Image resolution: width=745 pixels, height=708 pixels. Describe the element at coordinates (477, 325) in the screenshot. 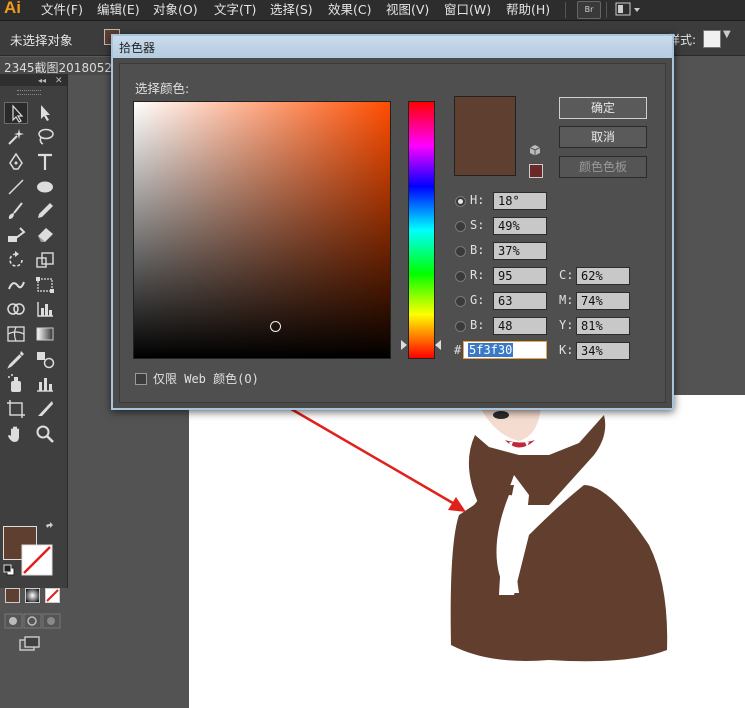

I see `blue-label: B:` at that location.